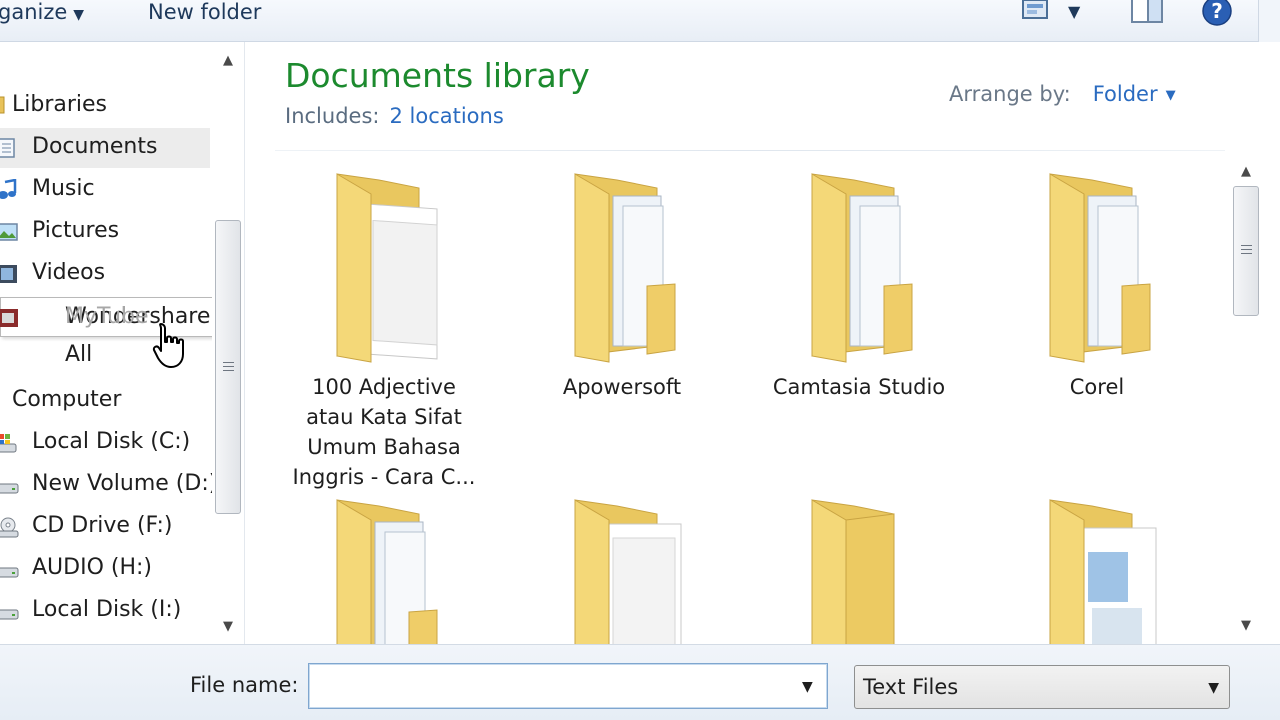 Image resolution: width=1280 pixels, height=720 pixels. I want to click on toolbar-edge, so click(1269, 21).